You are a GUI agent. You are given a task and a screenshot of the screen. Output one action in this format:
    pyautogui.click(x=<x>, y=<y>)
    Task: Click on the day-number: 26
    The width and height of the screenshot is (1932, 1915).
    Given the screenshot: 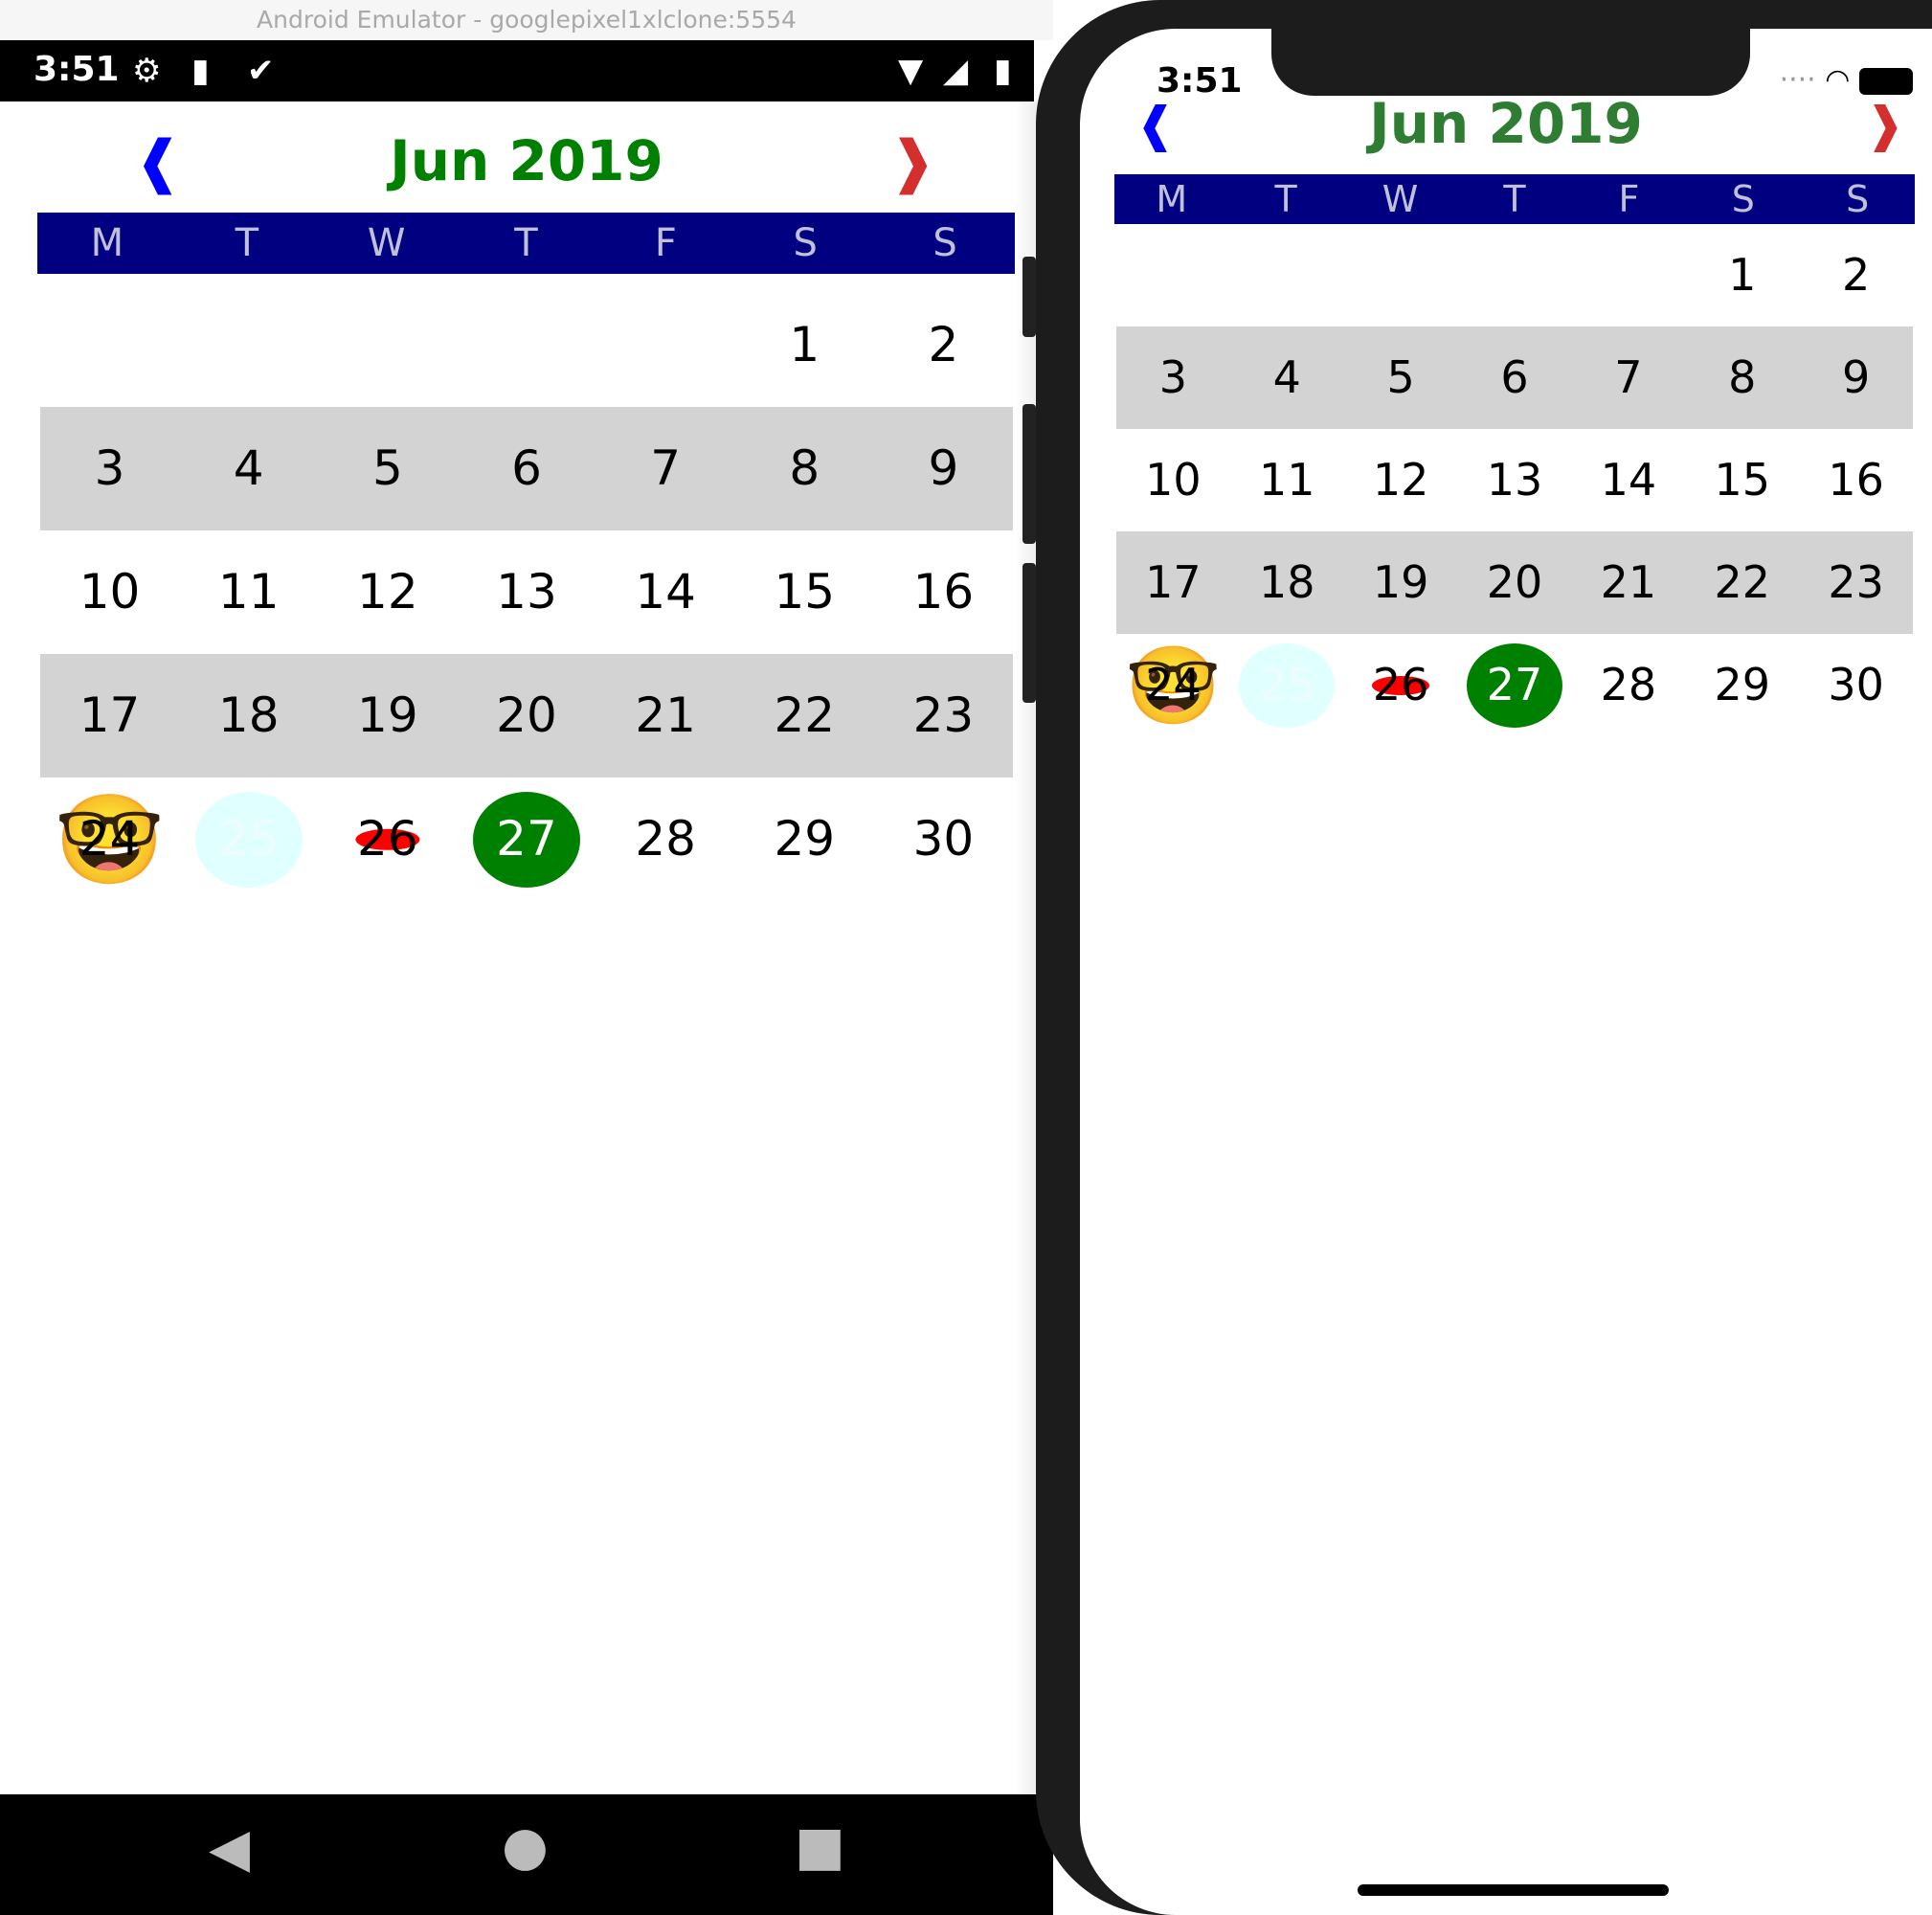 What is the action you would take?
    pyautogui.click(x=1401, y=685)
    